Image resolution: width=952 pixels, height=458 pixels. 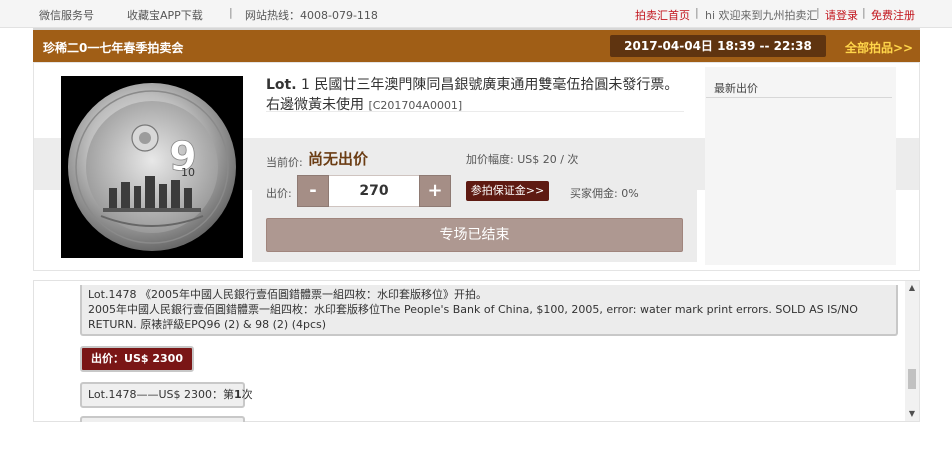 What do you see at coordinates (374, 191) in the screenshot?
I see `bid-amount-input: 270` at bounding box center [374, 191].